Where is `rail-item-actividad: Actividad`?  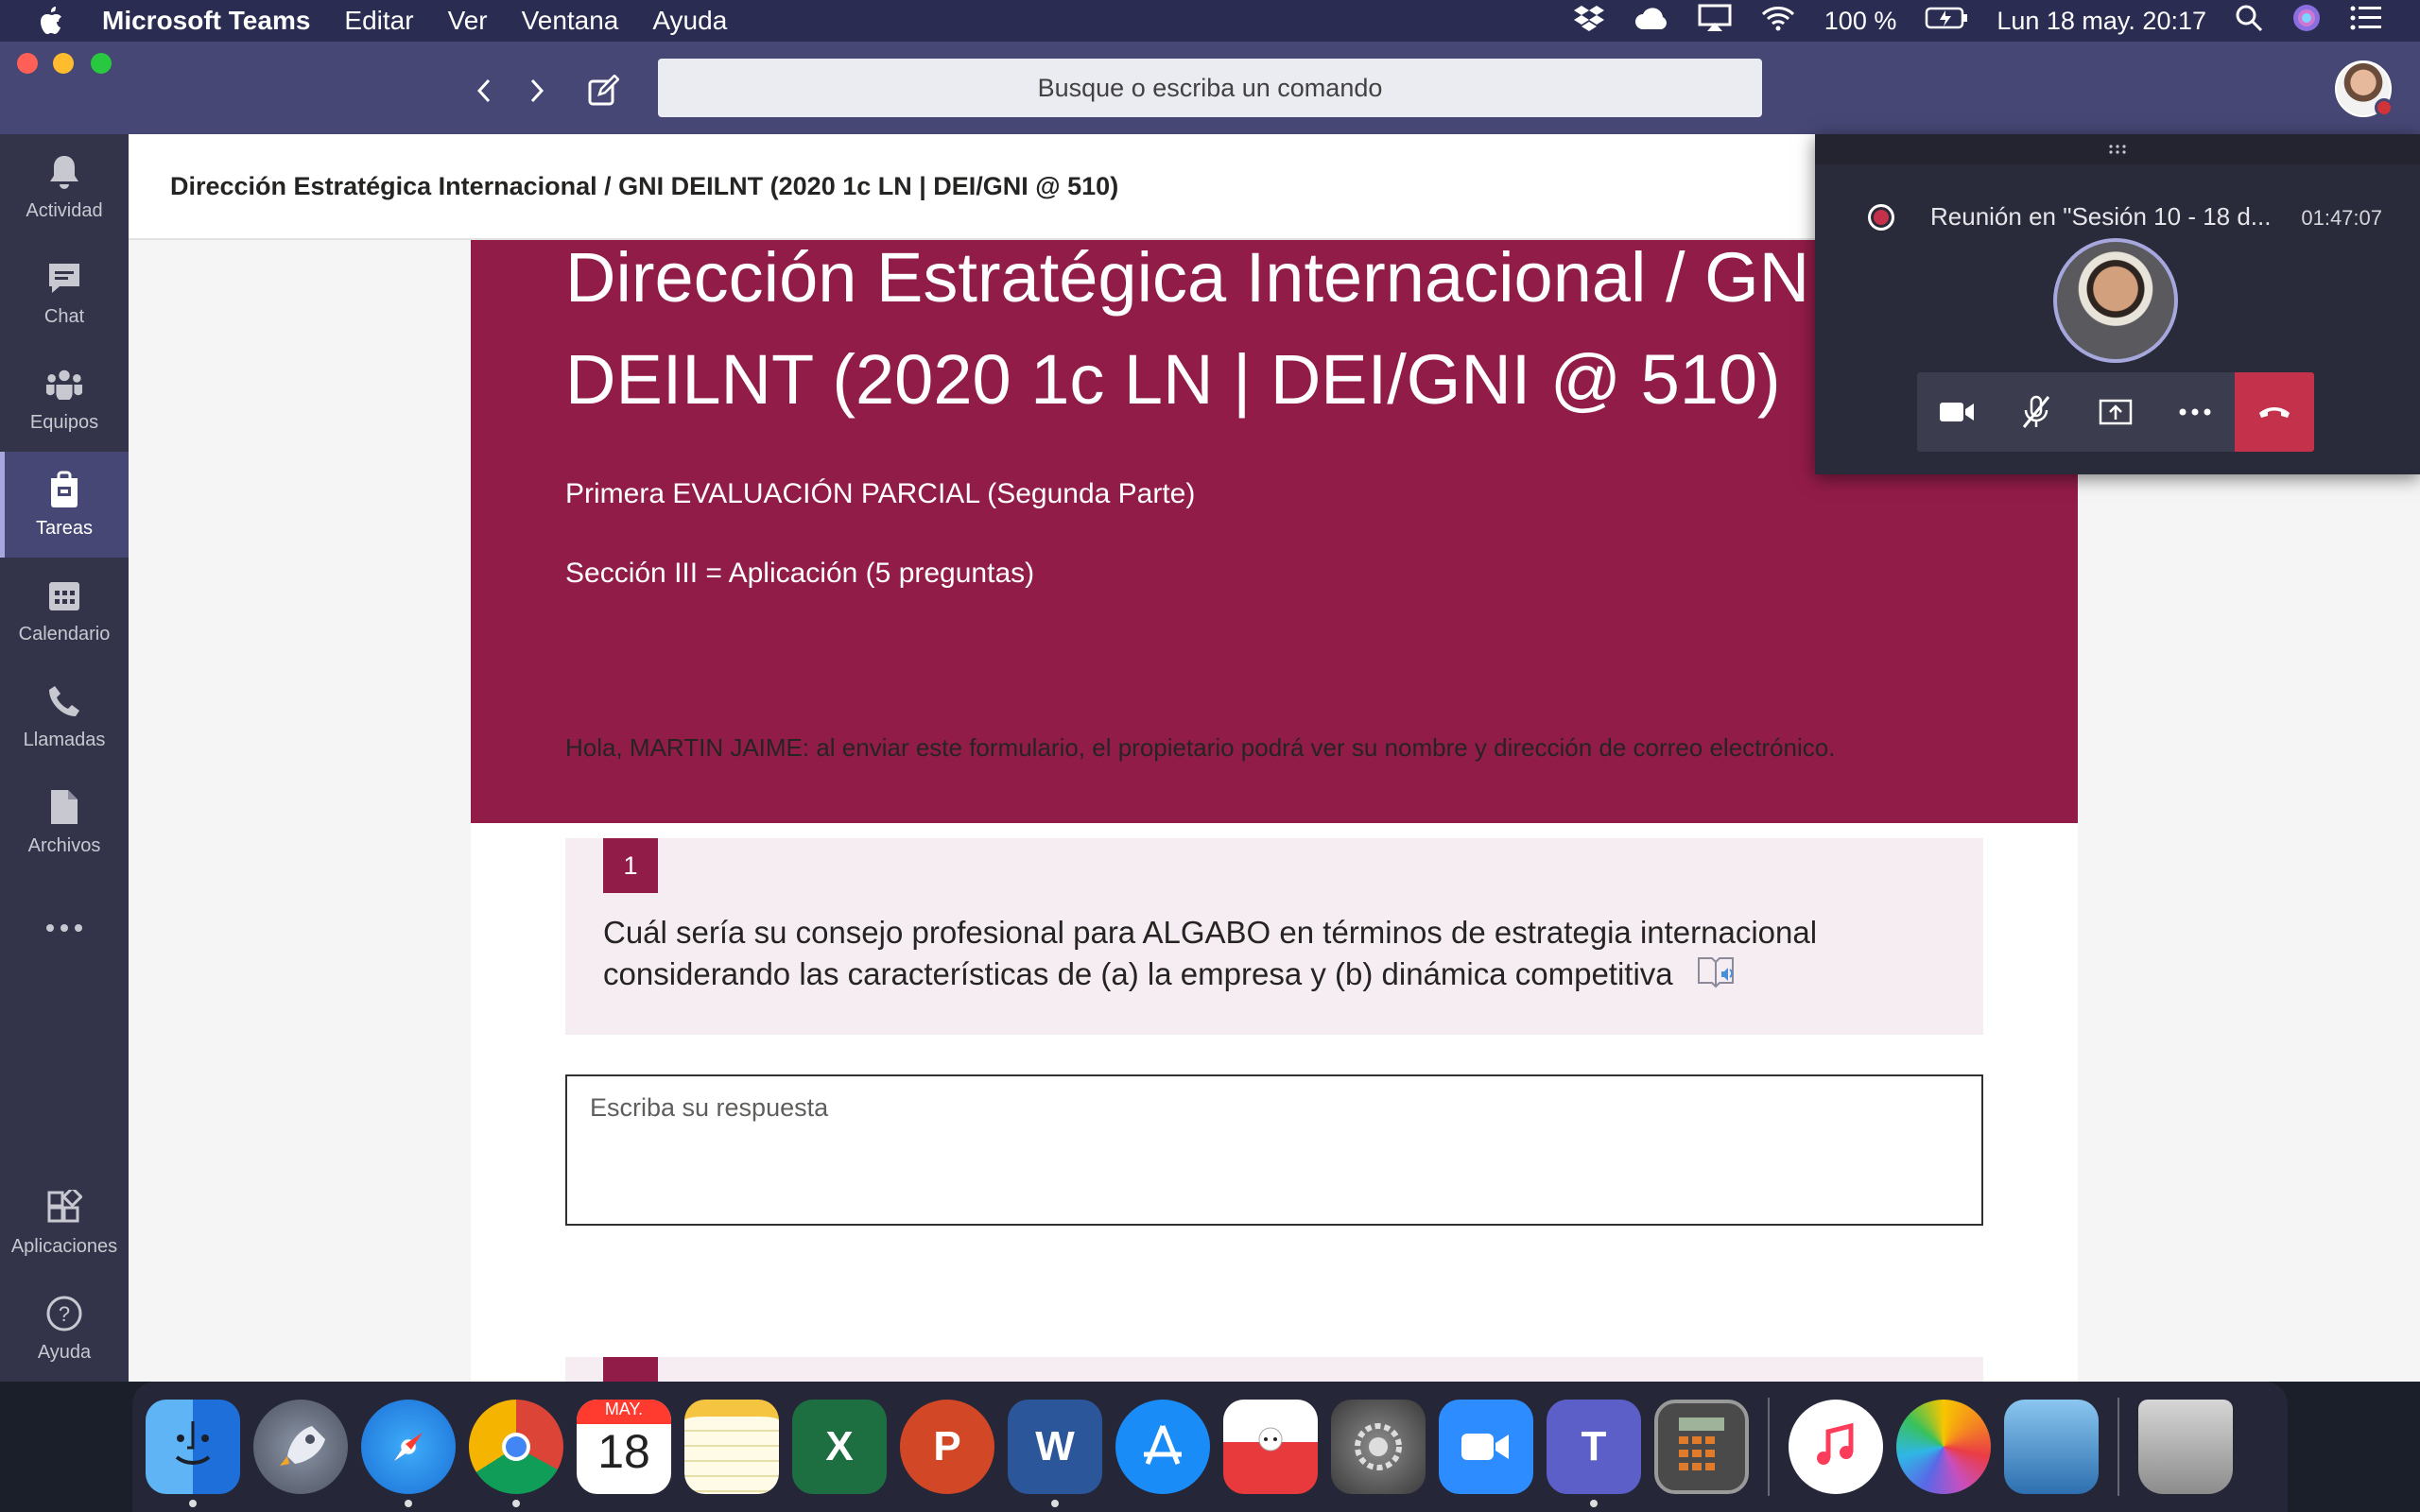
rail-item-actividad: Actividad is located at coordinates (64, 187).